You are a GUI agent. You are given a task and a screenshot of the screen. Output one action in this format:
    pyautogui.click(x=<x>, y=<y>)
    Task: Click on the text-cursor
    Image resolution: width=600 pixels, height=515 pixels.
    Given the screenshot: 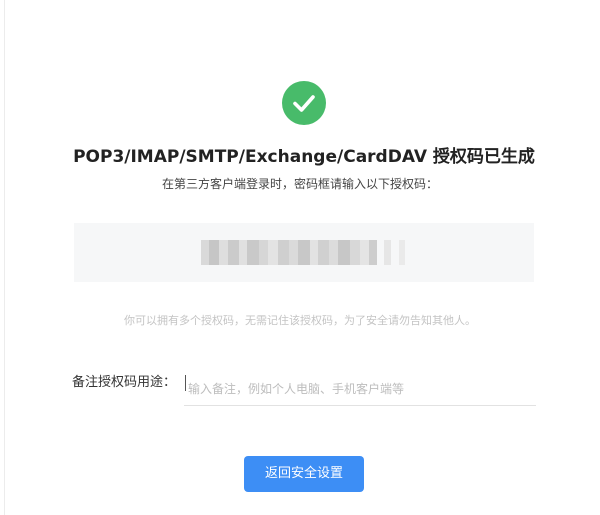 What is the action you would take?
    pyautogui.click(x=185, y=383)
    